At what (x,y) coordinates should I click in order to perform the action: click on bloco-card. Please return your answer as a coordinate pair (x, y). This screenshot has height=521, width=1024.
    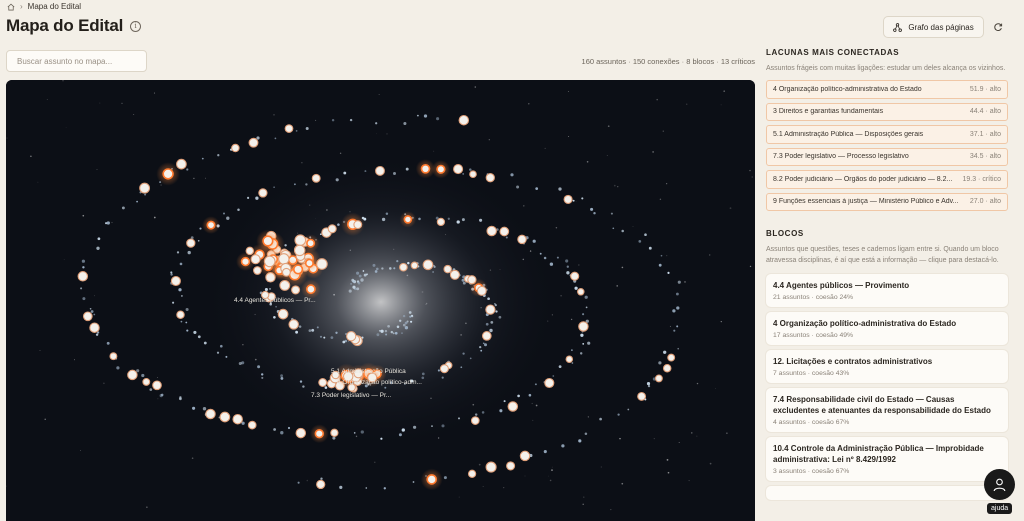
    Looking at the image, I should click on (887, 493).